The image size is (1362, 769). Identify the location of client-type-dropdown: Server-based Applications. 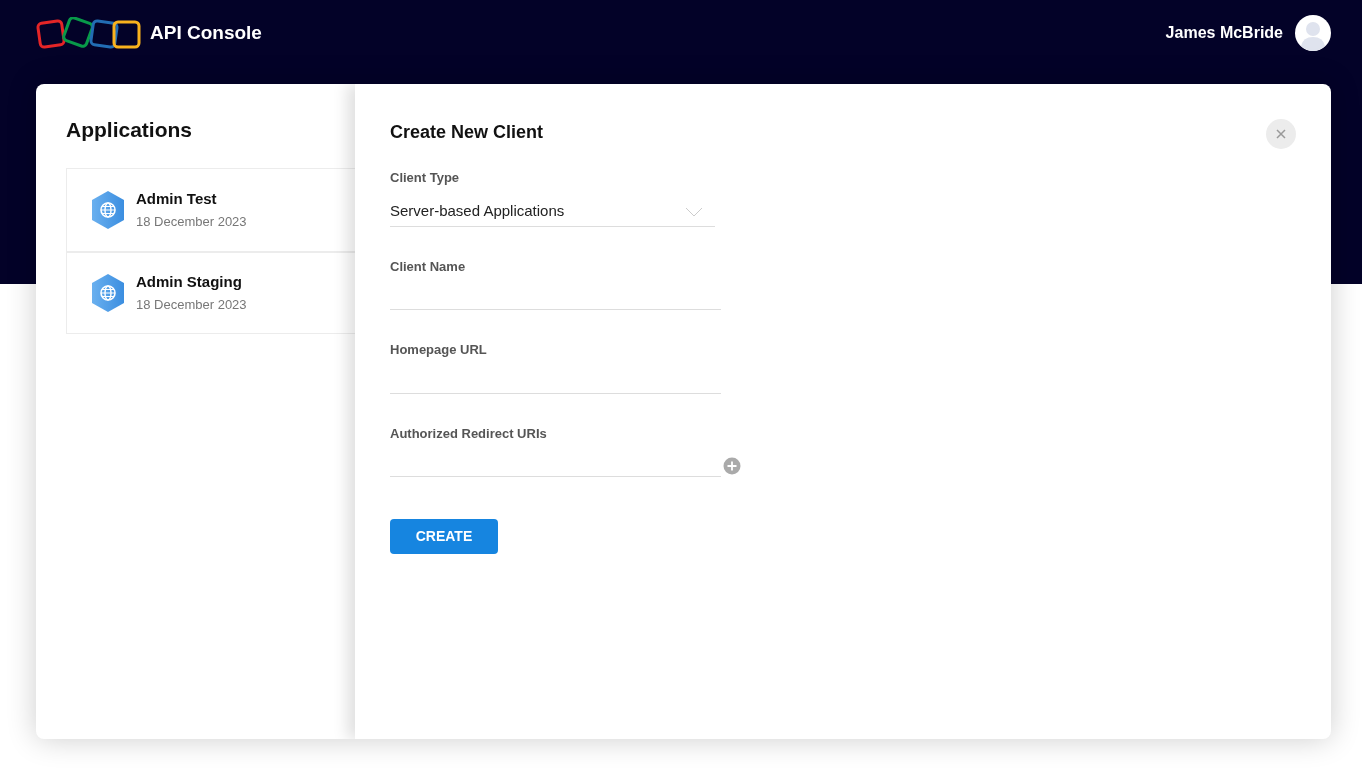
(552, 212).